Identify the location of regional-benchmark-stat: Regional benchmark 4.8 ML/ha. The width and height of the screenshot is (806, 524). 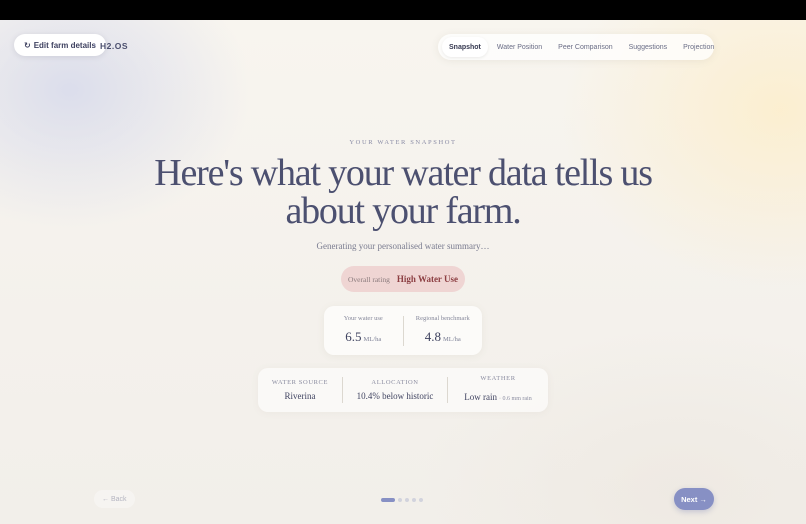
(443, 330).